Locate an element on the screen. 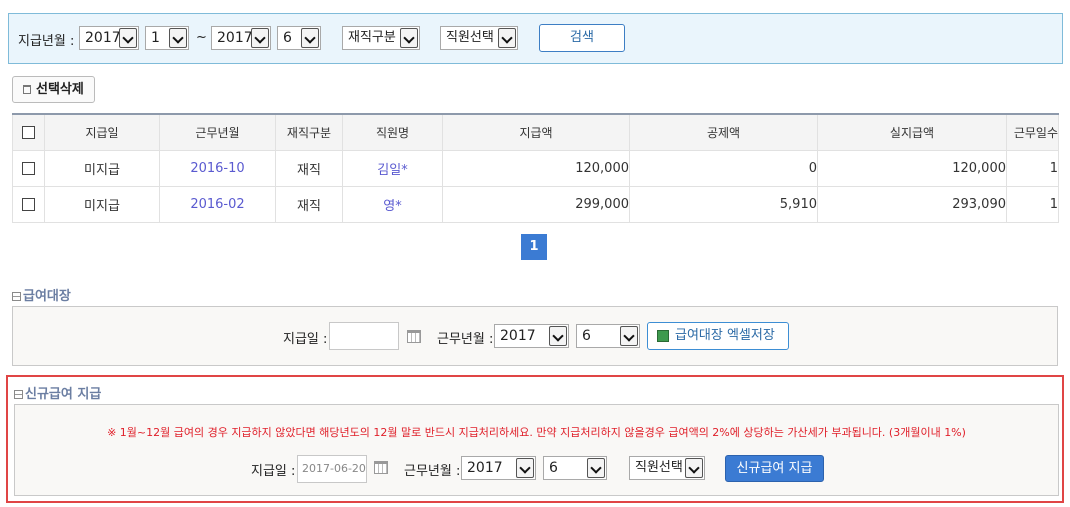 The height and width of the screenshot is (507, 1070). header-pay: 지급액 is located at coordinates (536, 132).